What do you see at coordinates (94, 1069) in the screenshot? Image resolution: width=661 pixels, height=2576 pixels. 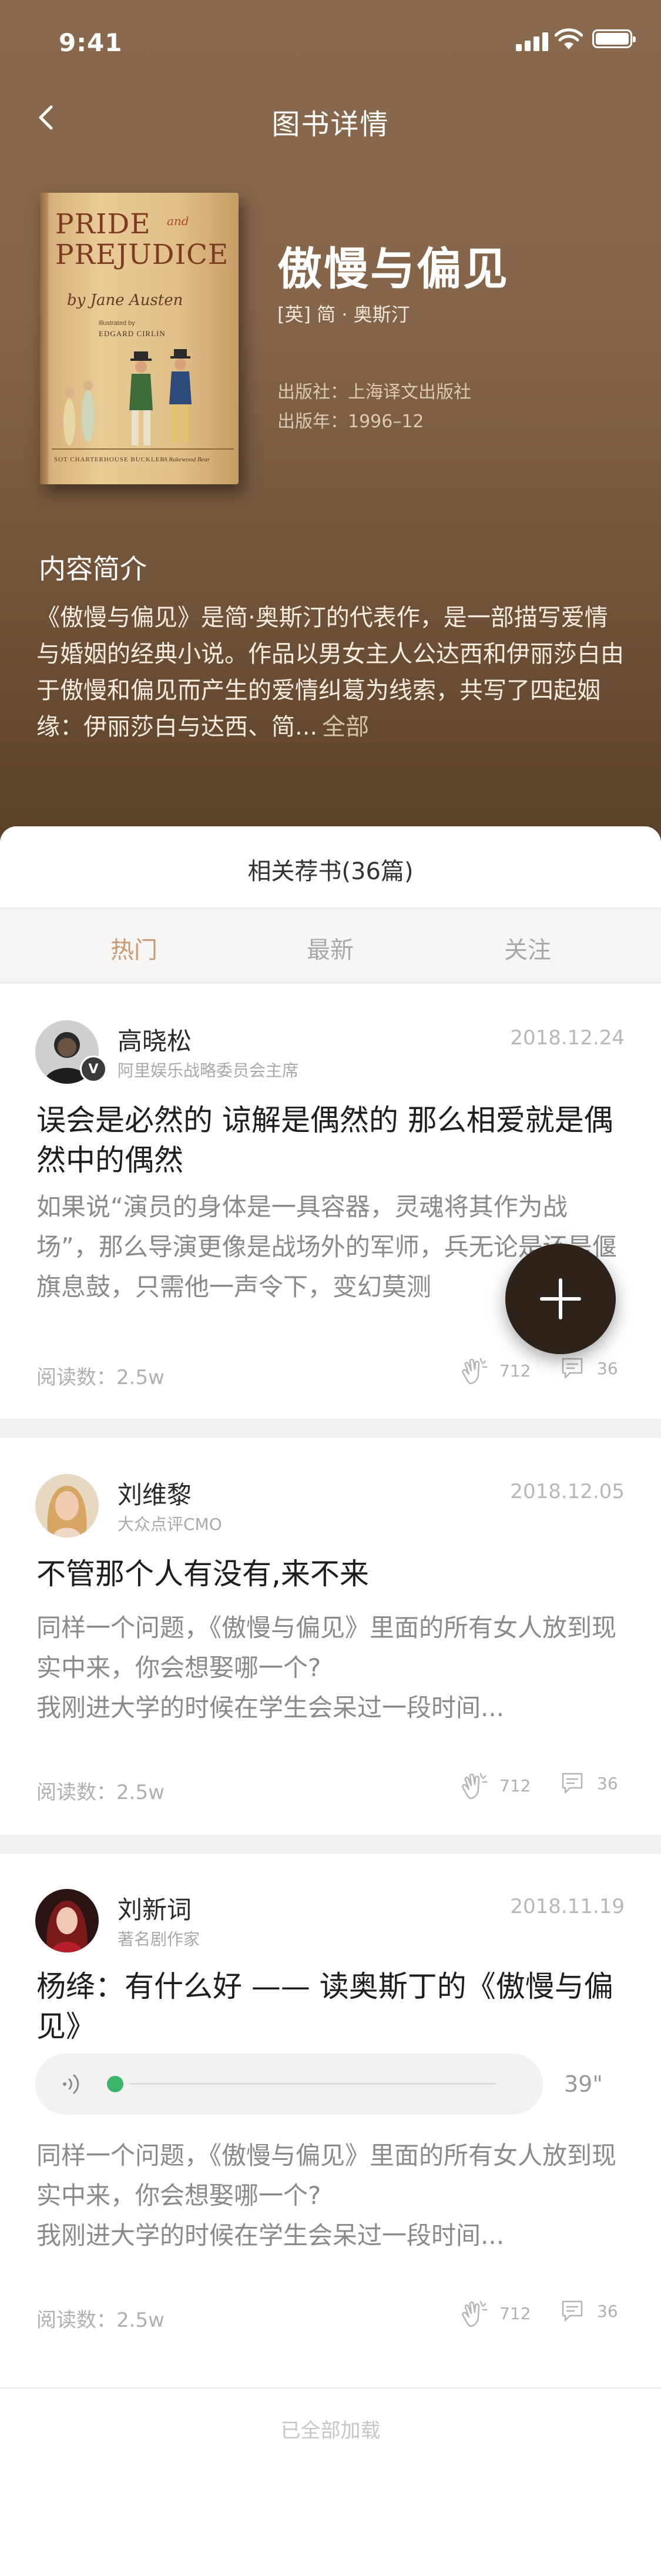 I see `verified-badge: V` at bounding box center [94, 1069].